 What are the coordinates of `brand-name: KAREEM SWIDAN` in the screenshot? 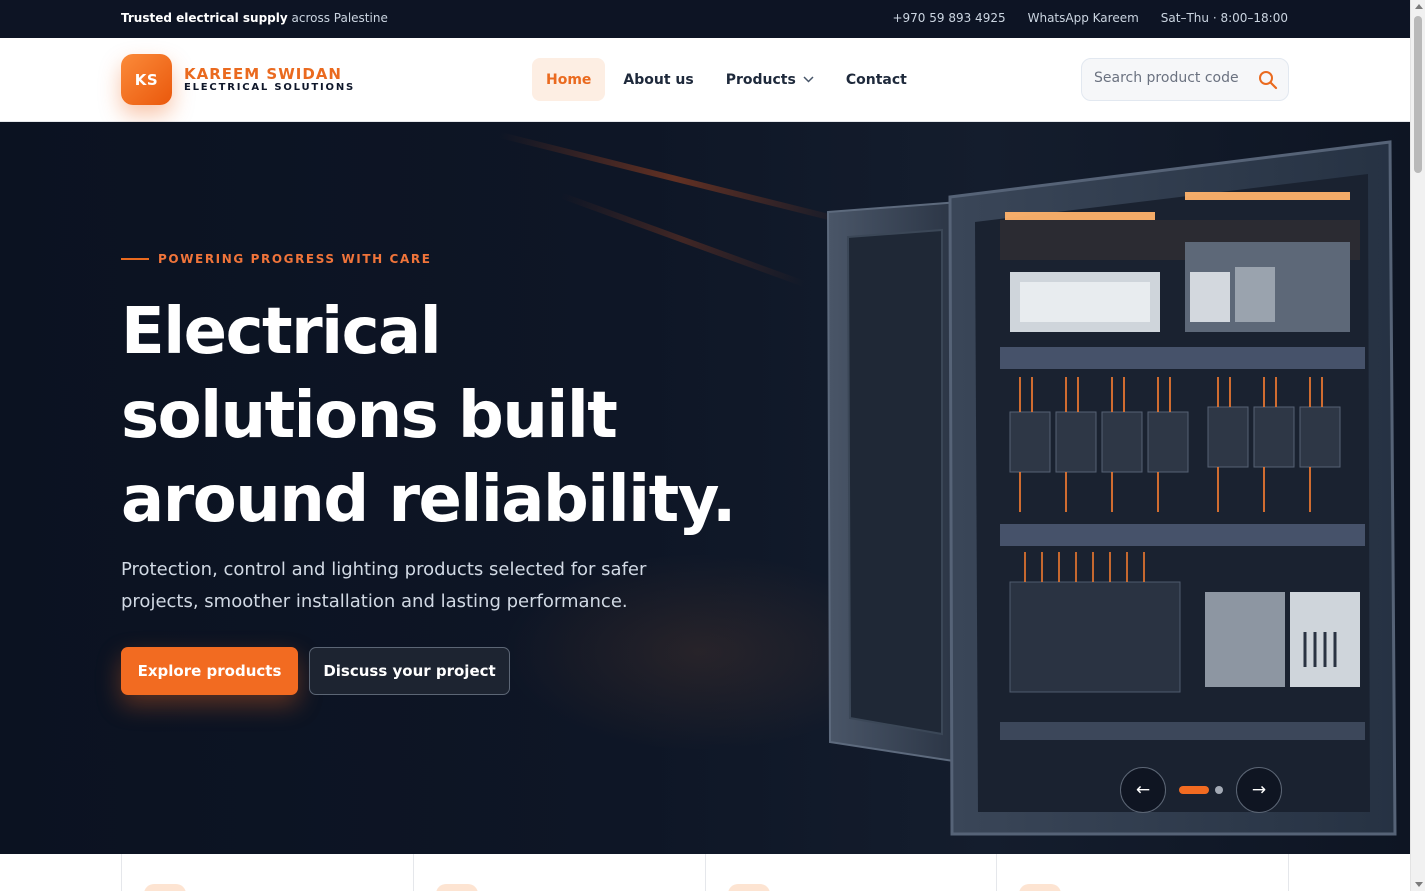 It's located at (263, 74).